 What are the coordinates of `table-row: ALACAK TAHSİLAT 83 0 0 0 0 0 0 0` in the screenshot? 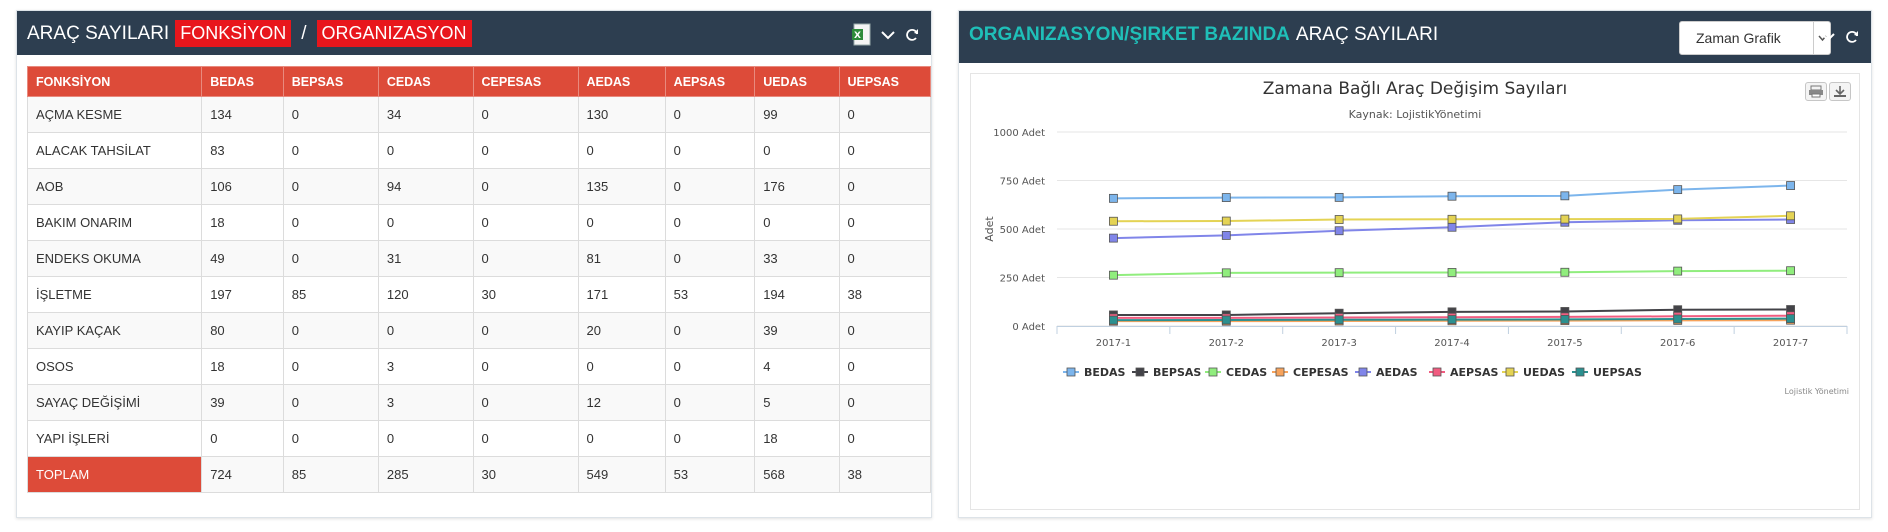 It's located at (479, 150).